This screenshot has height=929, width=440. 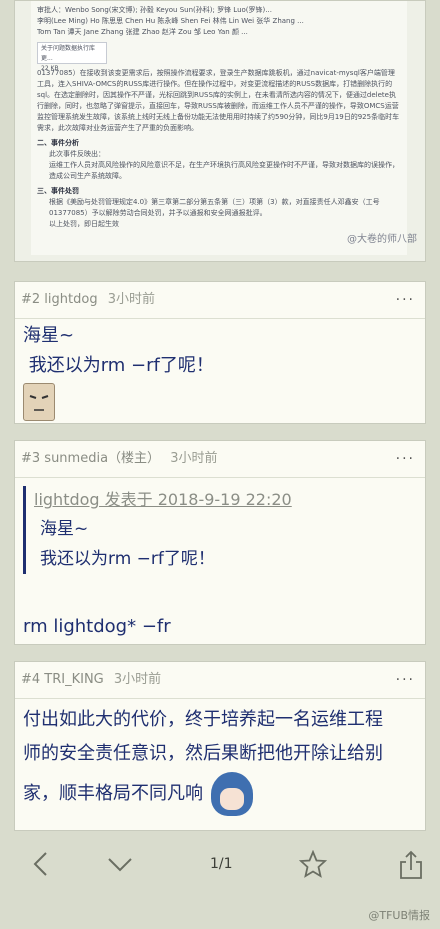 I want to click on forum-post: #2 lightdog 3小时前 ··· 海星~ 我还以为rm −rf了呢！, so click(x=220, y=352).